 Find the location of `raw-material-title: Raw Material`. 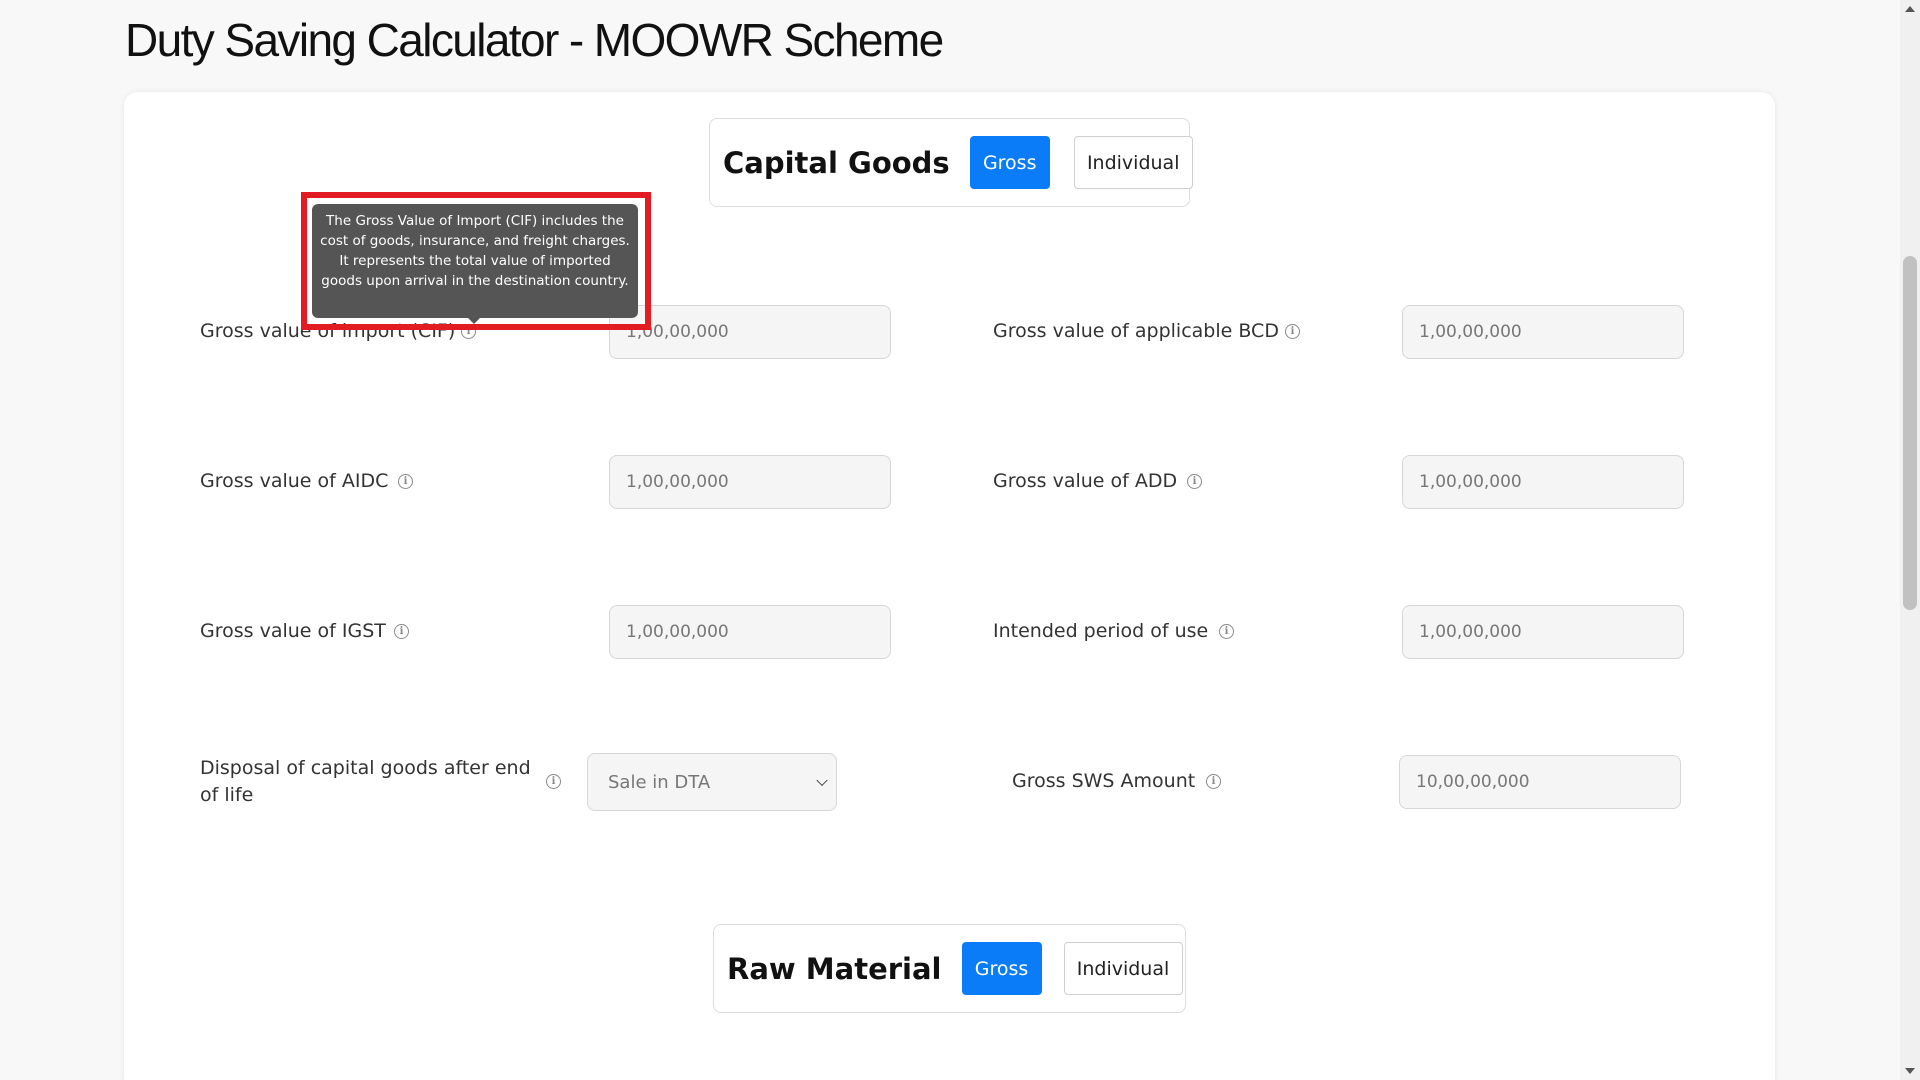

raw-material-title: Raw Material is located at coordinates (834, 968).